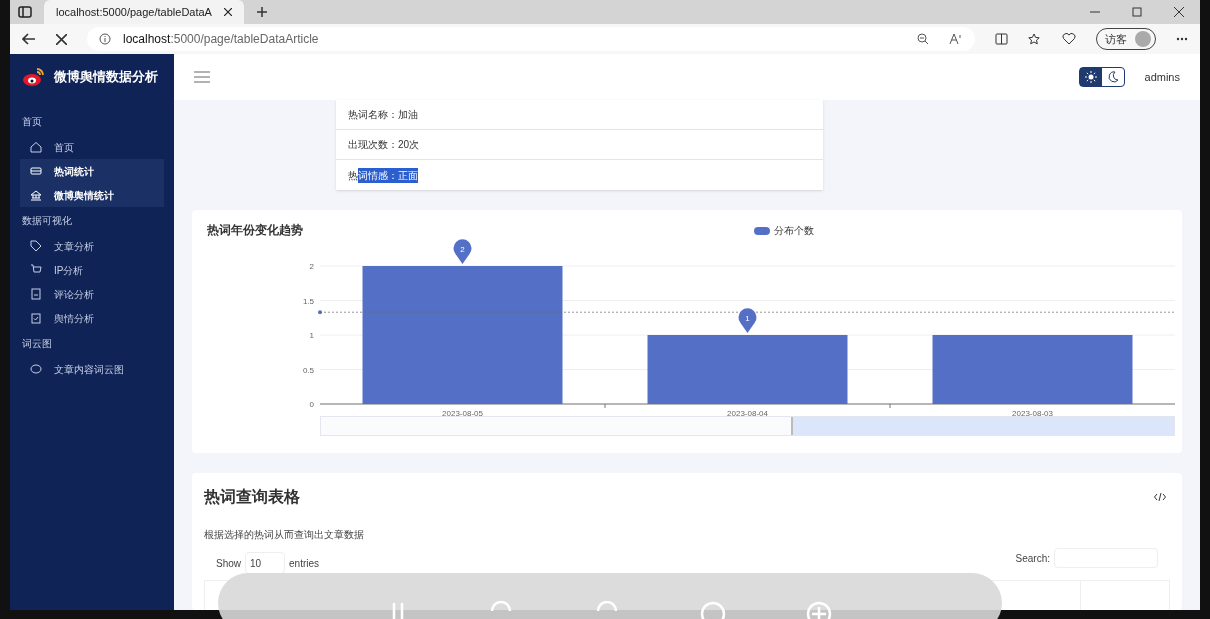 The width and height of the screenshot is (1210, 619). What do you see at coordinates (1182, 39) in the screenshot?
I see `more-icon` at bounding box center [1182, 39].